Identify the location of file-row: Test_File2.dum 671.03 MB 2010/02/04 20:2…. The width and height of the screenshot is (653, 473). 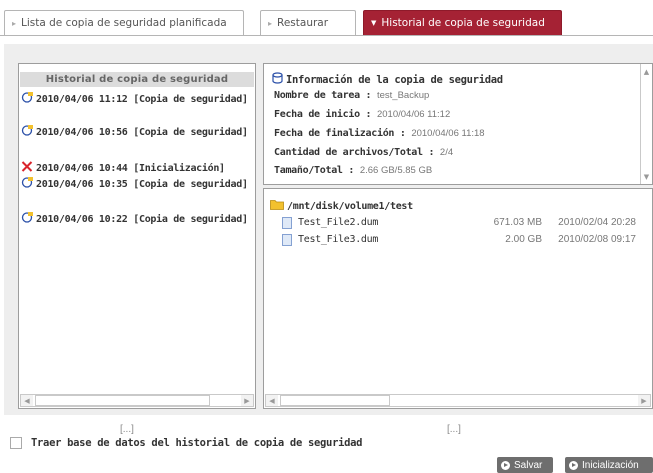
(462, 224).